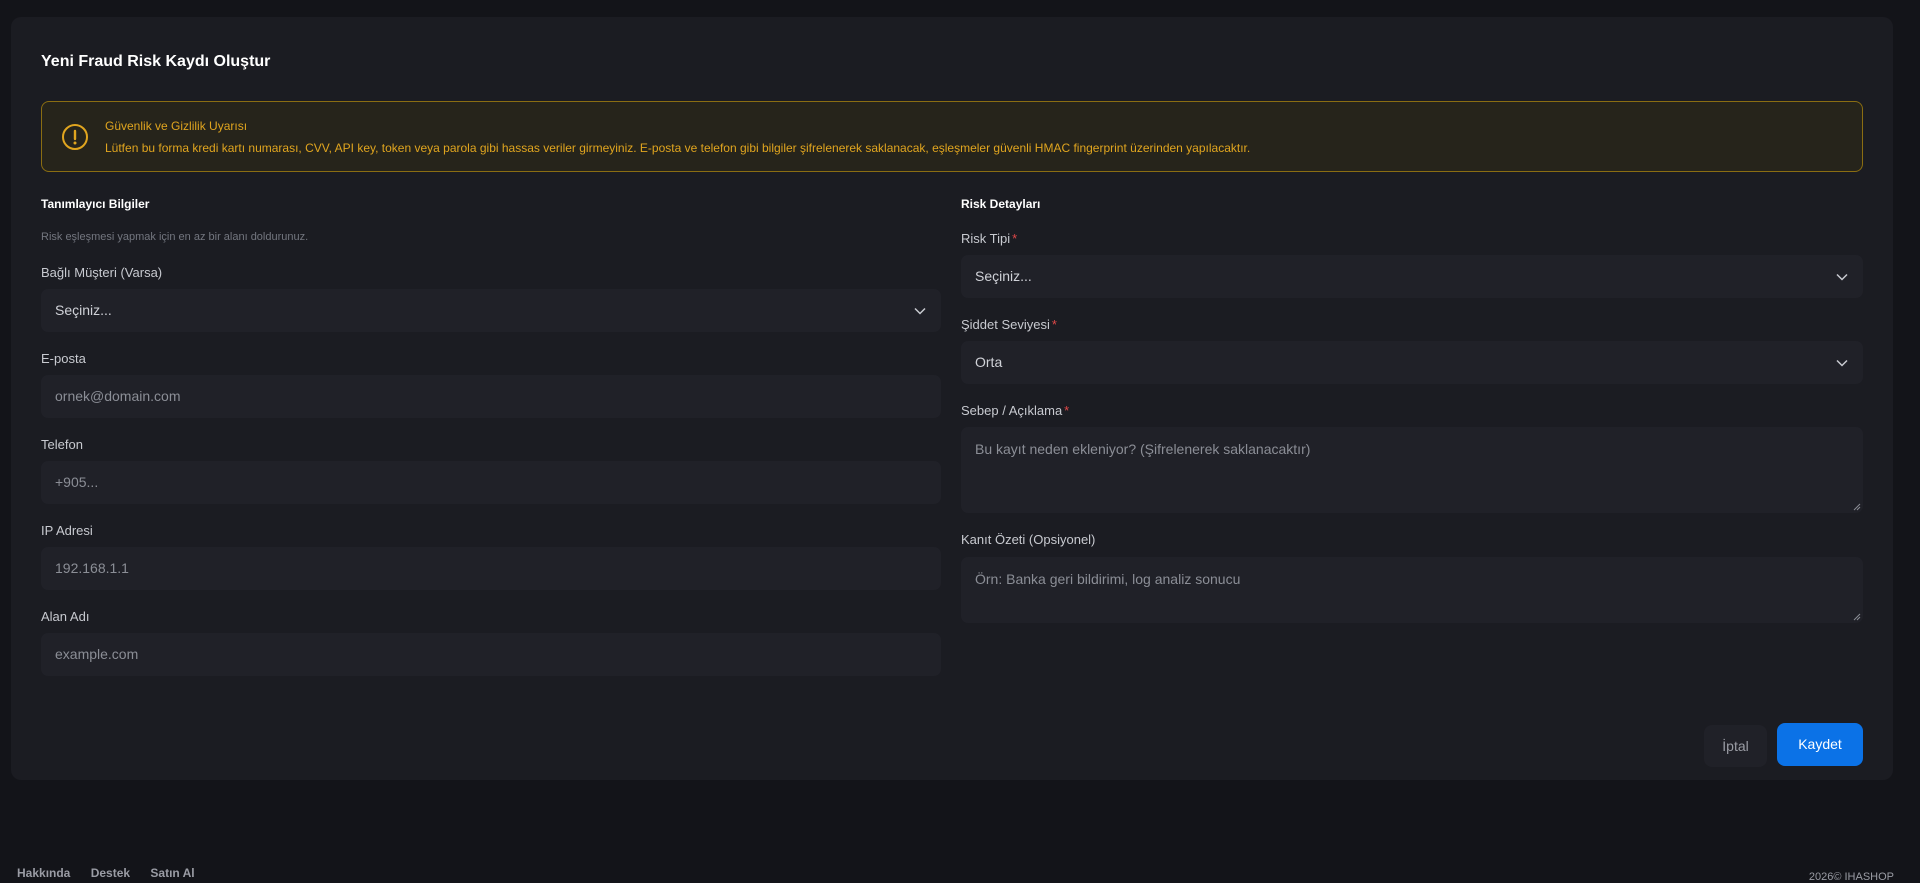  Describe the element at coordinates (1028, 539) in the screenshot. I see `evidence-label: Kanıt Özeti (Opsiyonel)` at that location.